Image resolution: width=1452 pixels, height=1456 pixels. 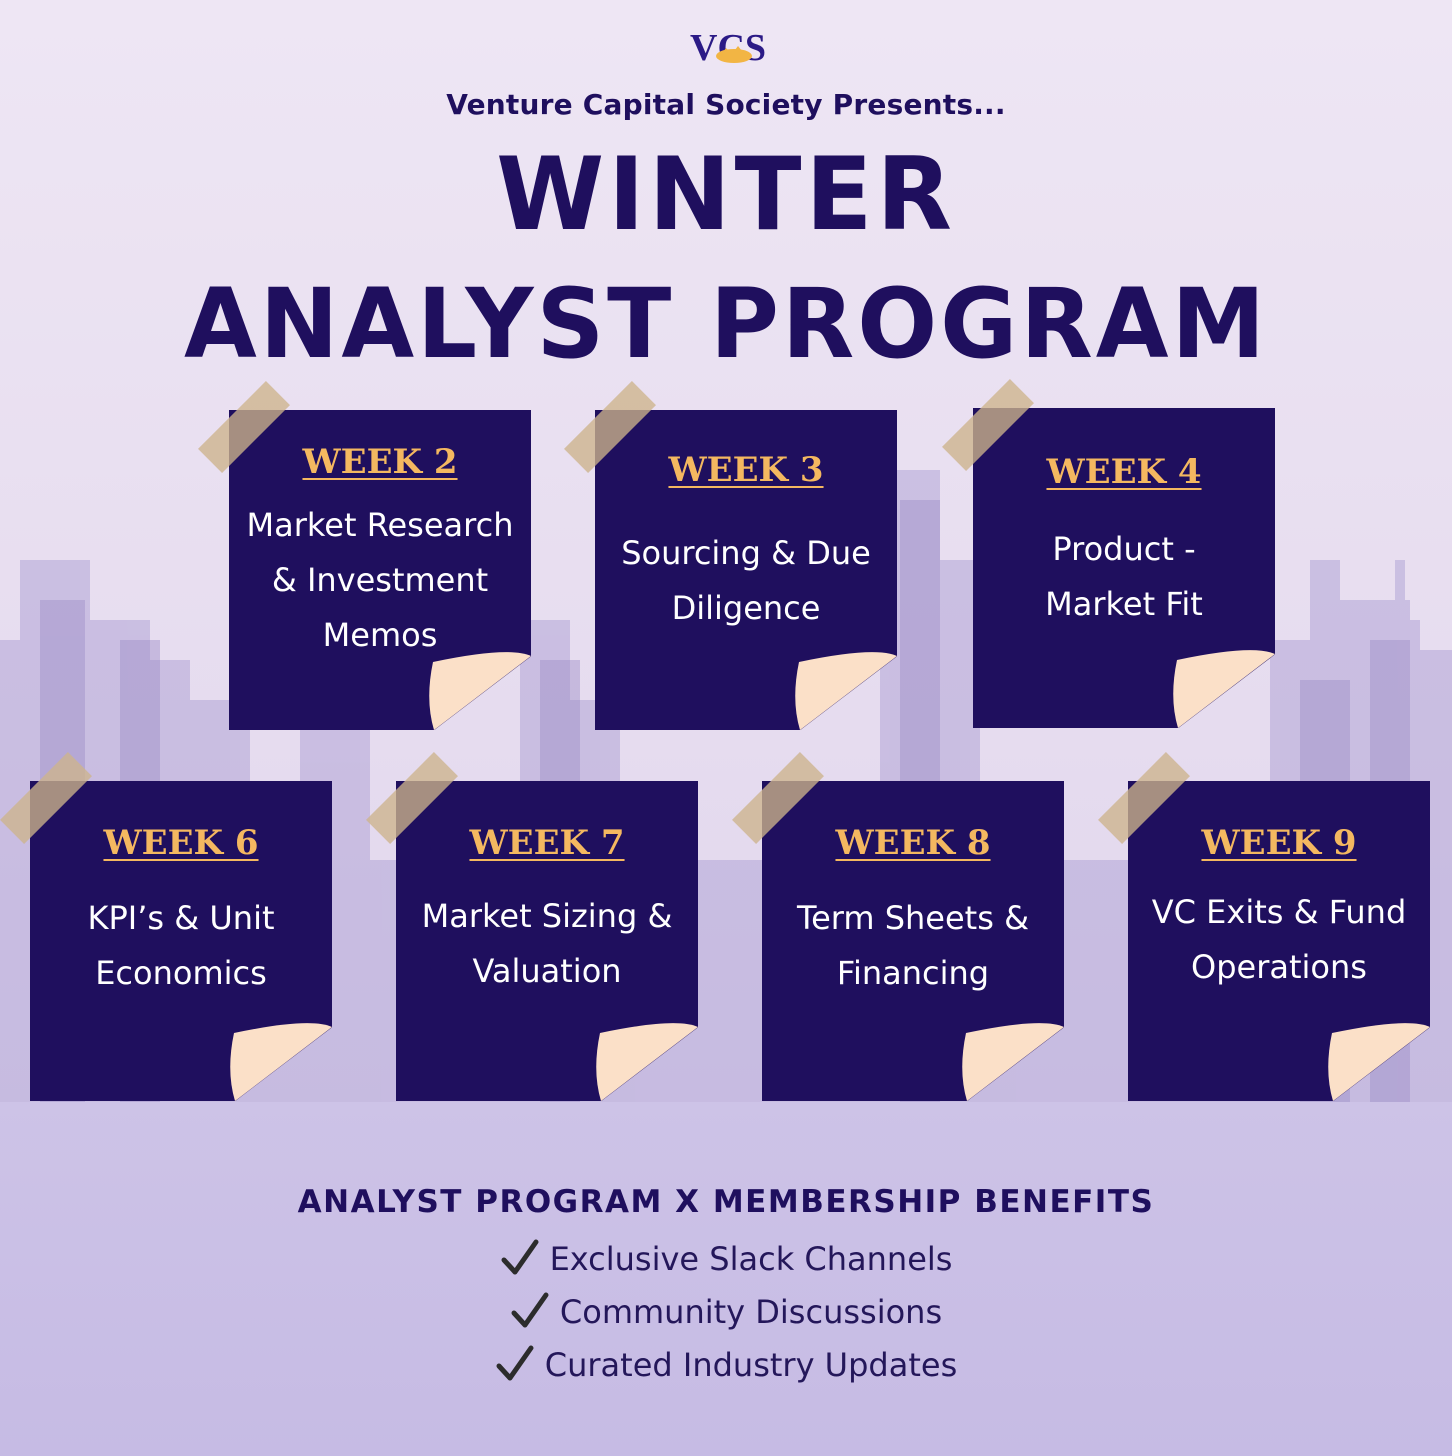 I want to click on week-label: WEEK 4, so click(x=1124, y=472).